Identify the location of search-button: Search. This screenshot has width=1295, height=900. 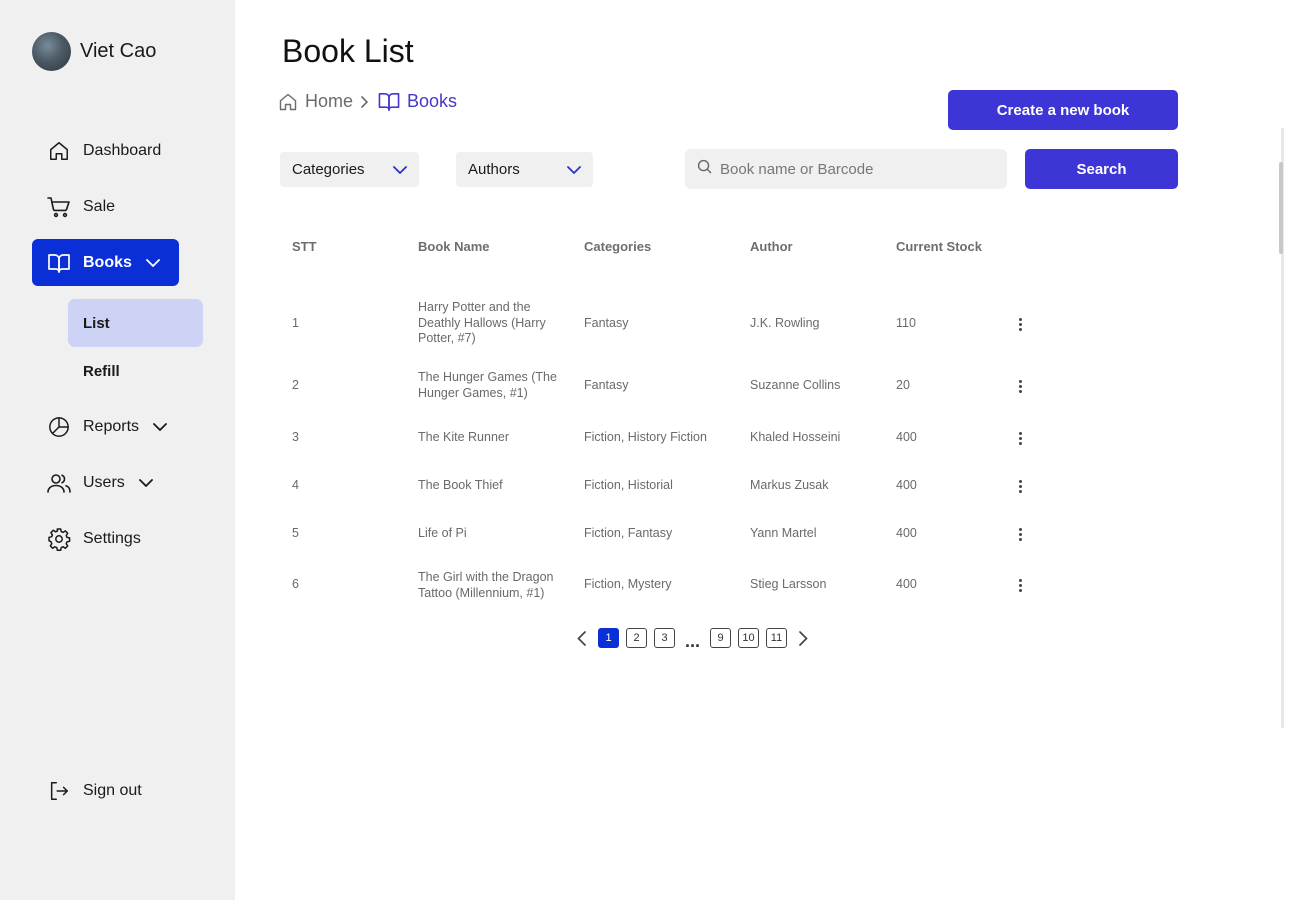
(1101, 169).